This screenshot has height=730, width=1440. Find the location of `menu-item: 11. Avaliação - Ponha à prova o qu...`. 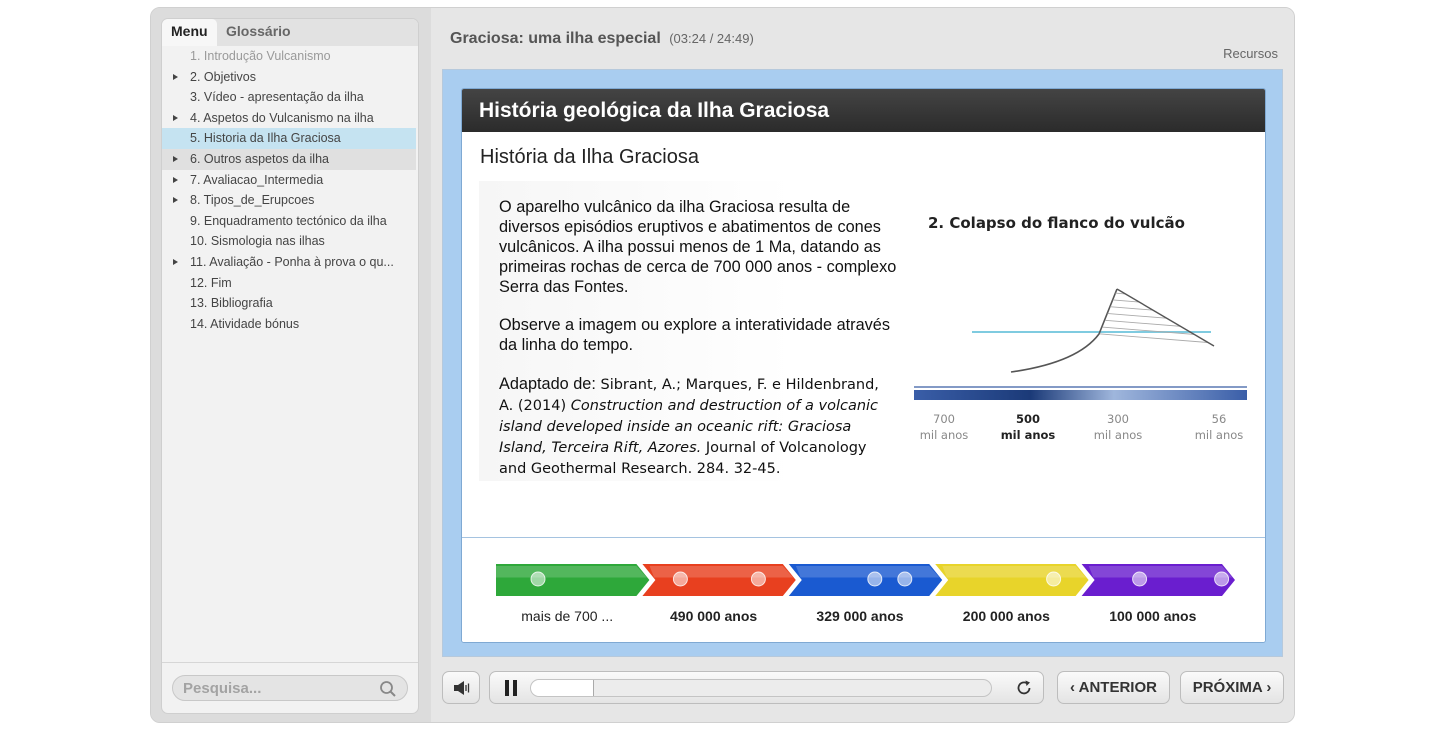

menu-item: 11. Avaliação - Ponha à prova o qu... is located at coordinates (290, 262).